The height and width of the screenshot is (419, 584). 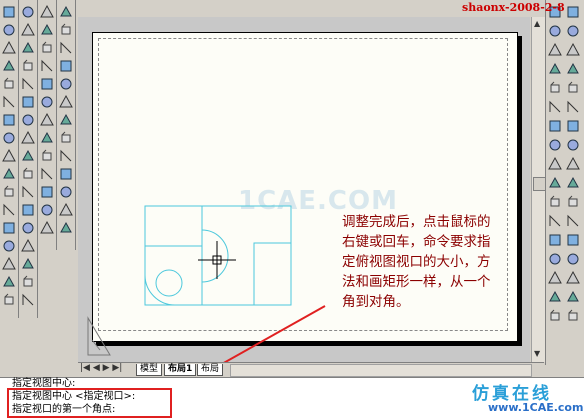 I want to click on scroll-up-arrow-icon: ▲, so click(x=537, y=23).